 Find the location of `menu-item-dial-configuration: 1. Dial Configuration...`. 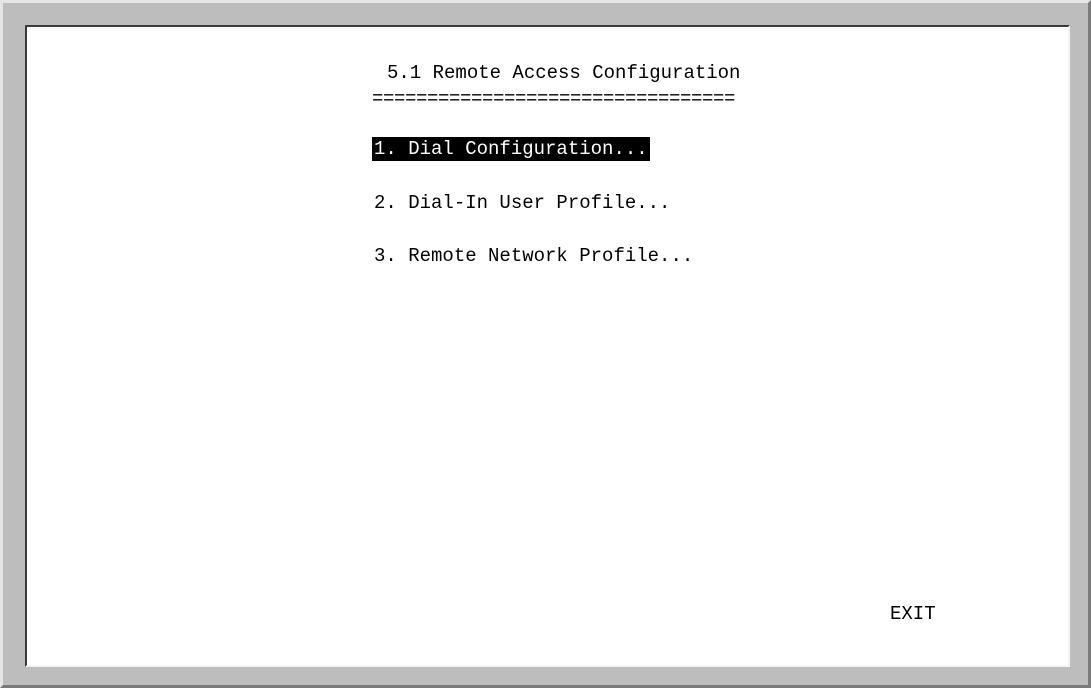

menu-item-dial-configuration: 1. Dial Configuration... is located at coordinates (511, 149).